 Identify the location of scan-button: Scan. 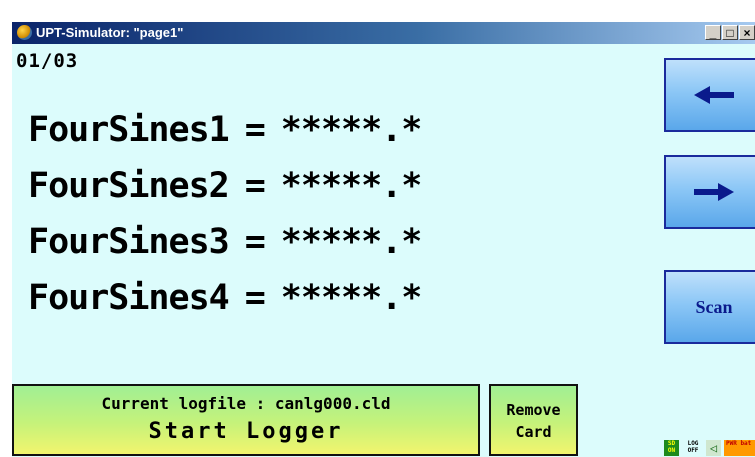
(709, 307).